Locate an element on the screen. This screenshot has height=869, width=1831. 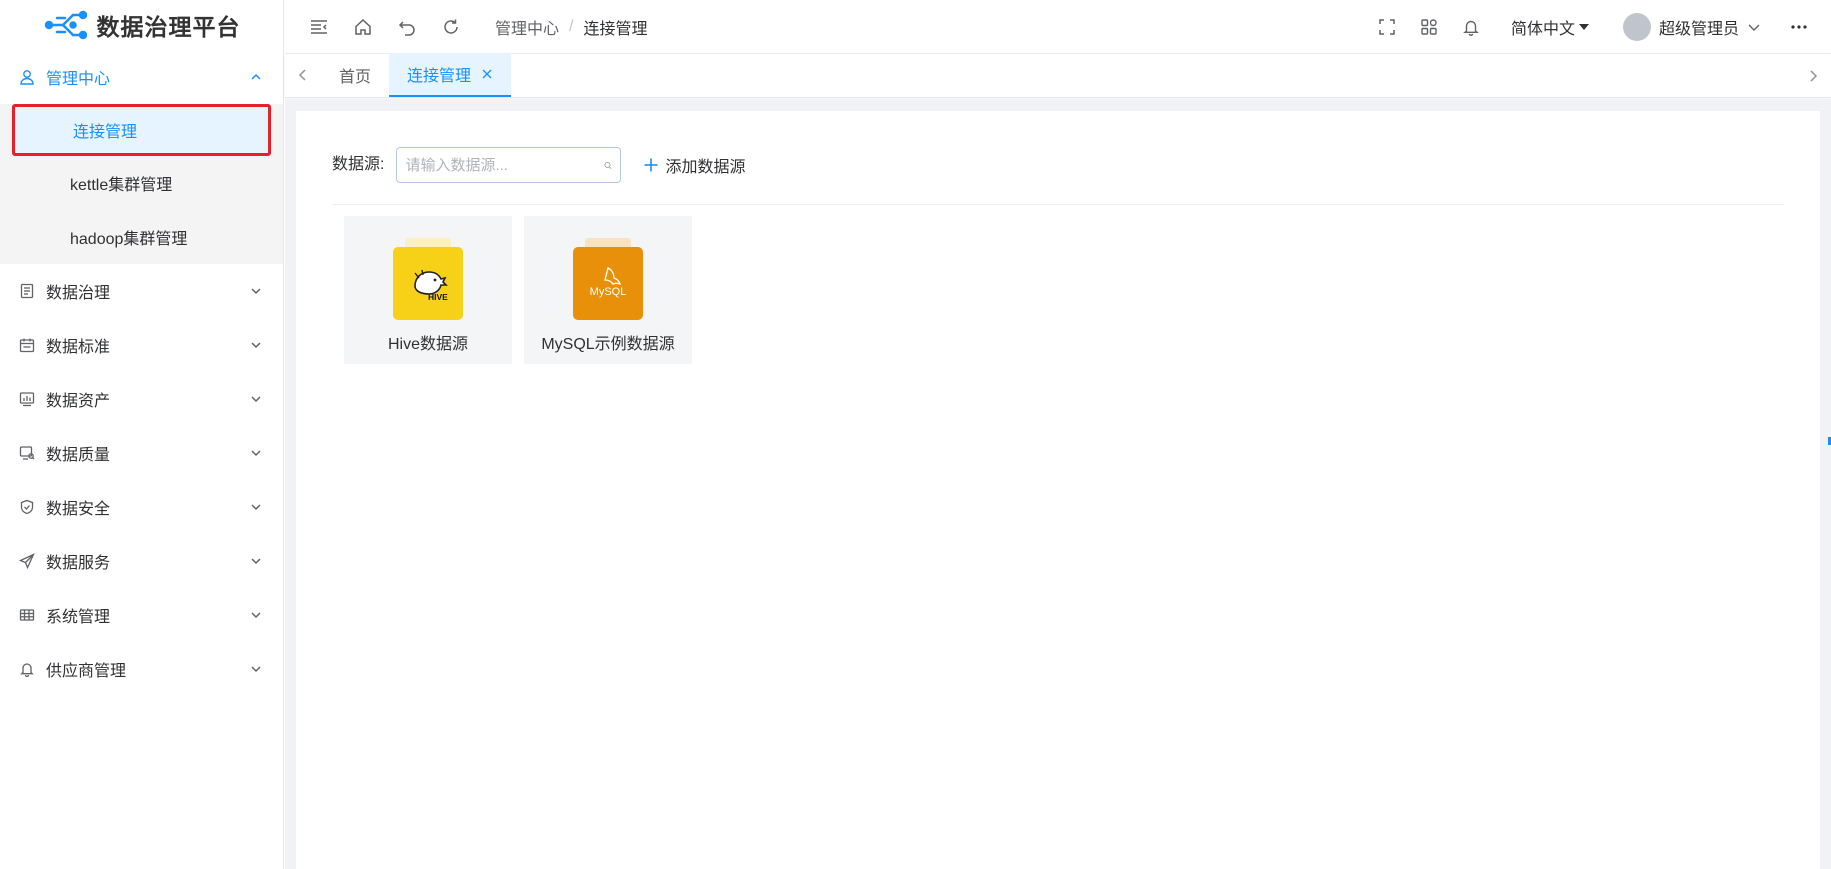
tab-home: 首页 is located at coordinates (355, 75).